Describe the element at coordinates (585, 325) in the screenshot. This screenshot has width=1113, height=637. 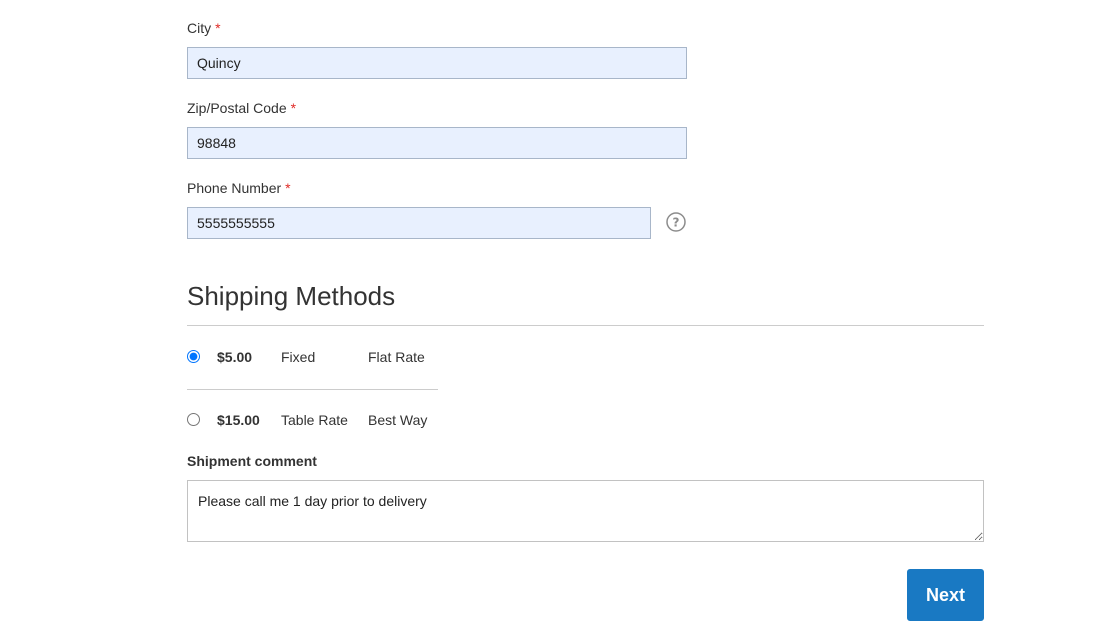
I see `section-divider` at that location.